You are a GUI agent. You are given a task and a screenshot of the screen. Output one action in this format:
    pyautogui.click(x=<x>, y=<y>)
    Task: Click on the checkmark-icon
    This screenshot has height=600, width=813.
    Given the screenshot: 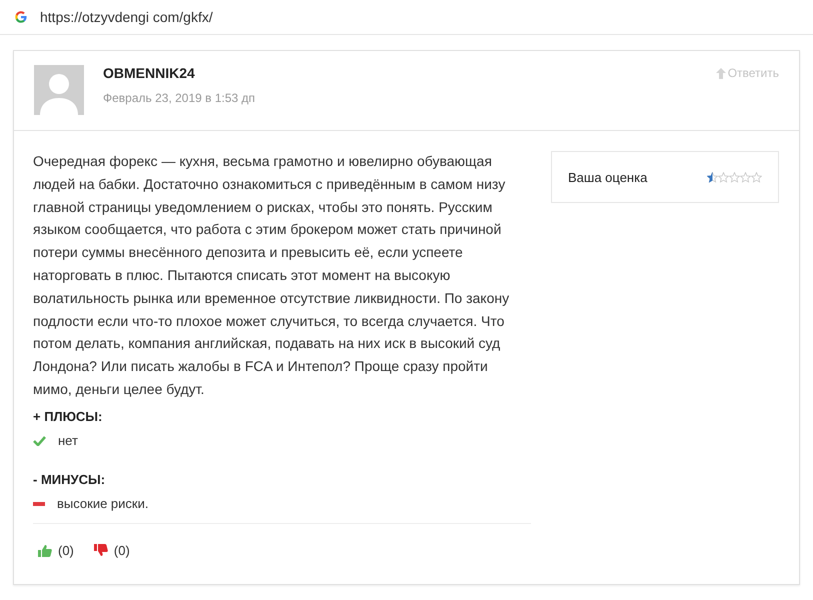 What is the action you would take?
    pyautogui.click(x=39, y=441)
    